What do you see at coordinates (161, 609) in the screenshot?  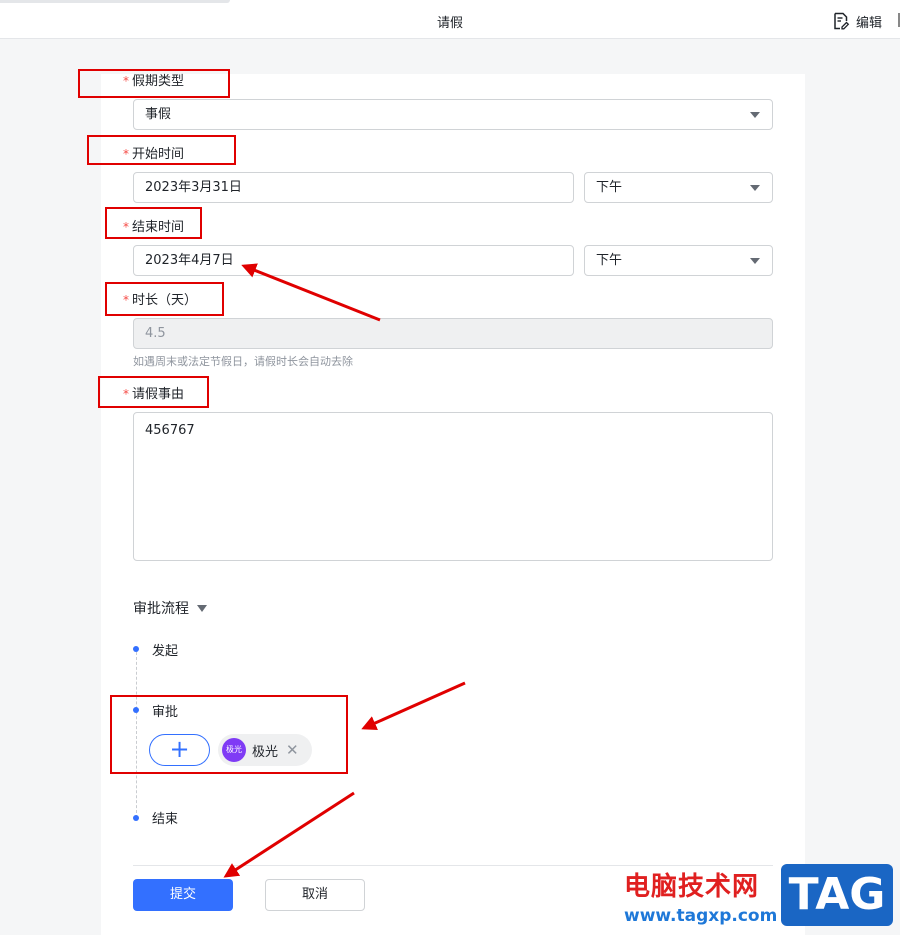 I see `approval-flow-title: 审批流程` at bounding box center [161, 609].